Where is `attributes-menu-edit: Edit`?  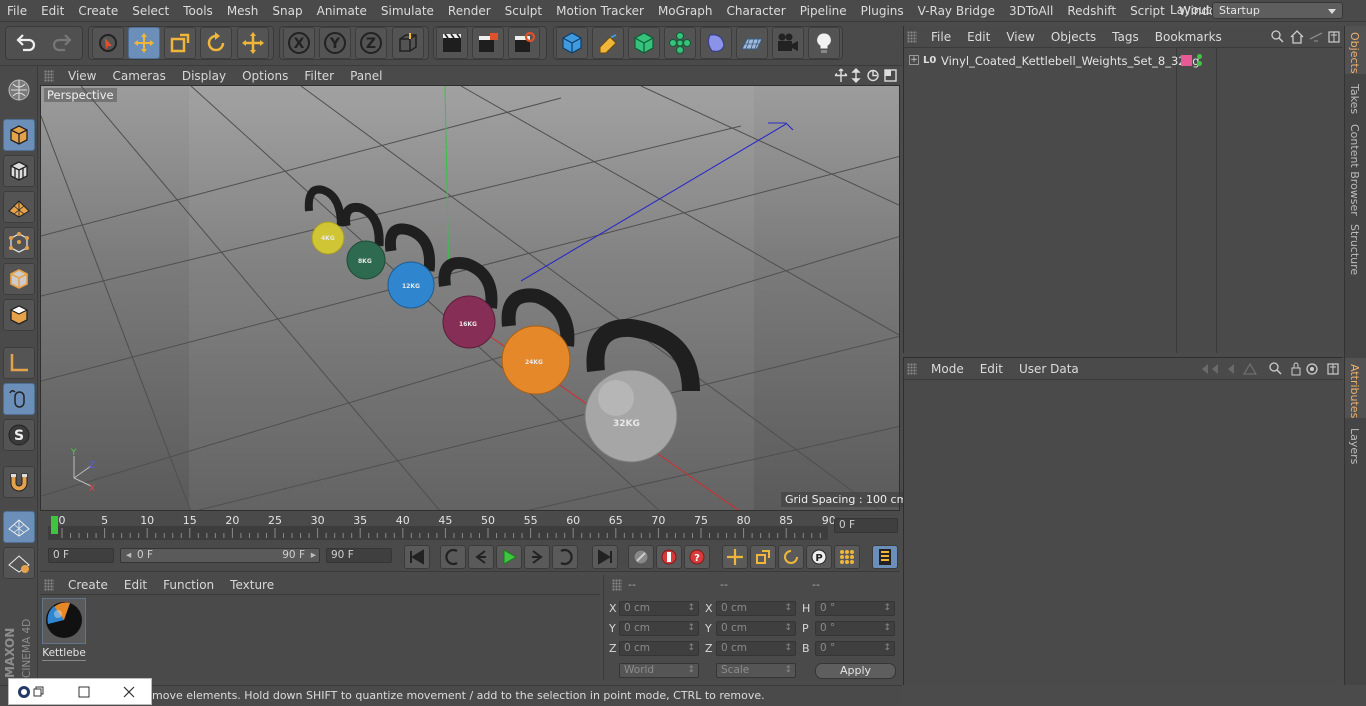 attributes-menu-edit: Edit is located at coordinates (991, 369).